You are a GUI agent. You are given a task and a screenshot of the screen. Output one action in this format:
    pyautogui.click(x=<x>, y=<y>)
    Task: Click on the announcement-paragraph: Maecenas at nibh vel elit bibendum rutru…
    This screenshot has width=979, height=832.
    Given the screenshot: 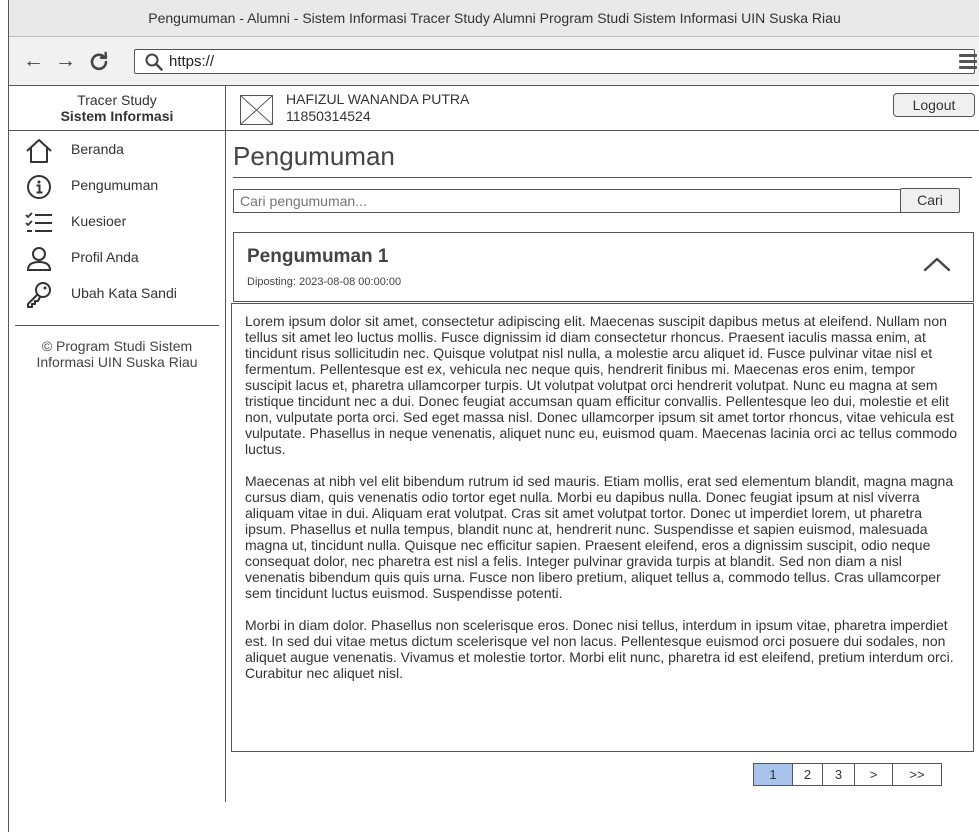 What is the action you would take?
    pyautogui.click(x=599, y=537)
    